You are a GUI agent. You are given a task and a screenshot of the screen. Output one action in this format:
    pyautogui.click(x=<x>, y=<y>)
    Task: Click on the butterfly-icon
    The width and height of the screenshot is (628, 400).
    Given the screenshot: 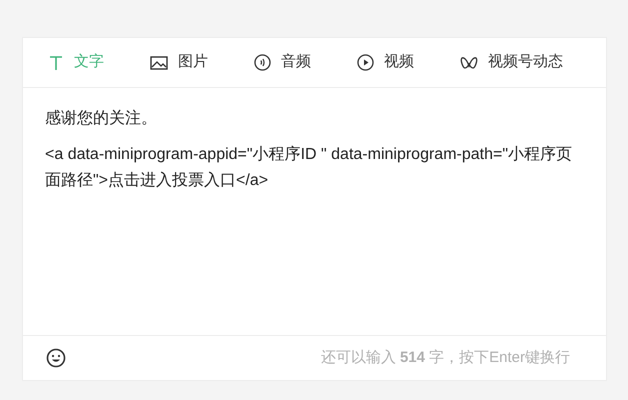 What is the action you would take?
    pyautogui.click(x=469, y=62)
    